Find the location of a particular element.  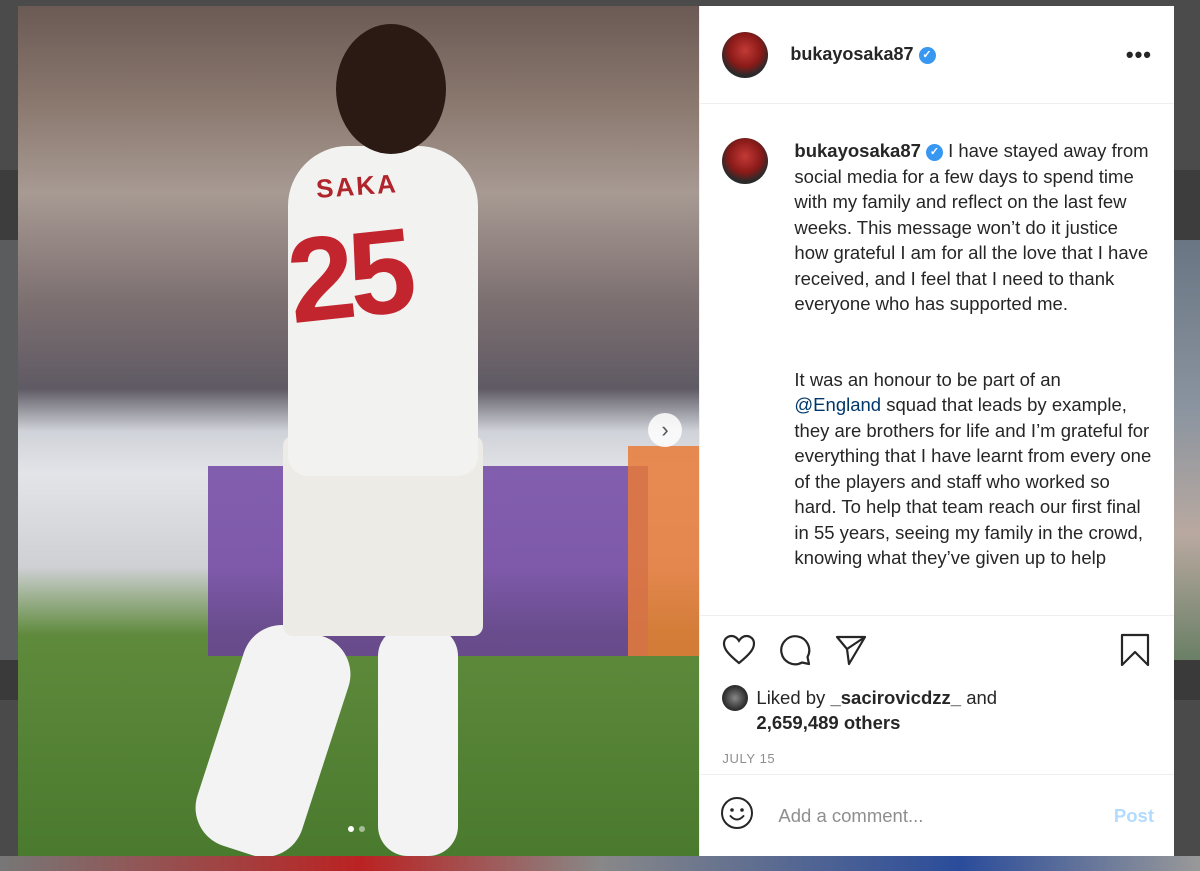

header-username: bukayosaka87 ✓ is located at coordinates (863, 54).